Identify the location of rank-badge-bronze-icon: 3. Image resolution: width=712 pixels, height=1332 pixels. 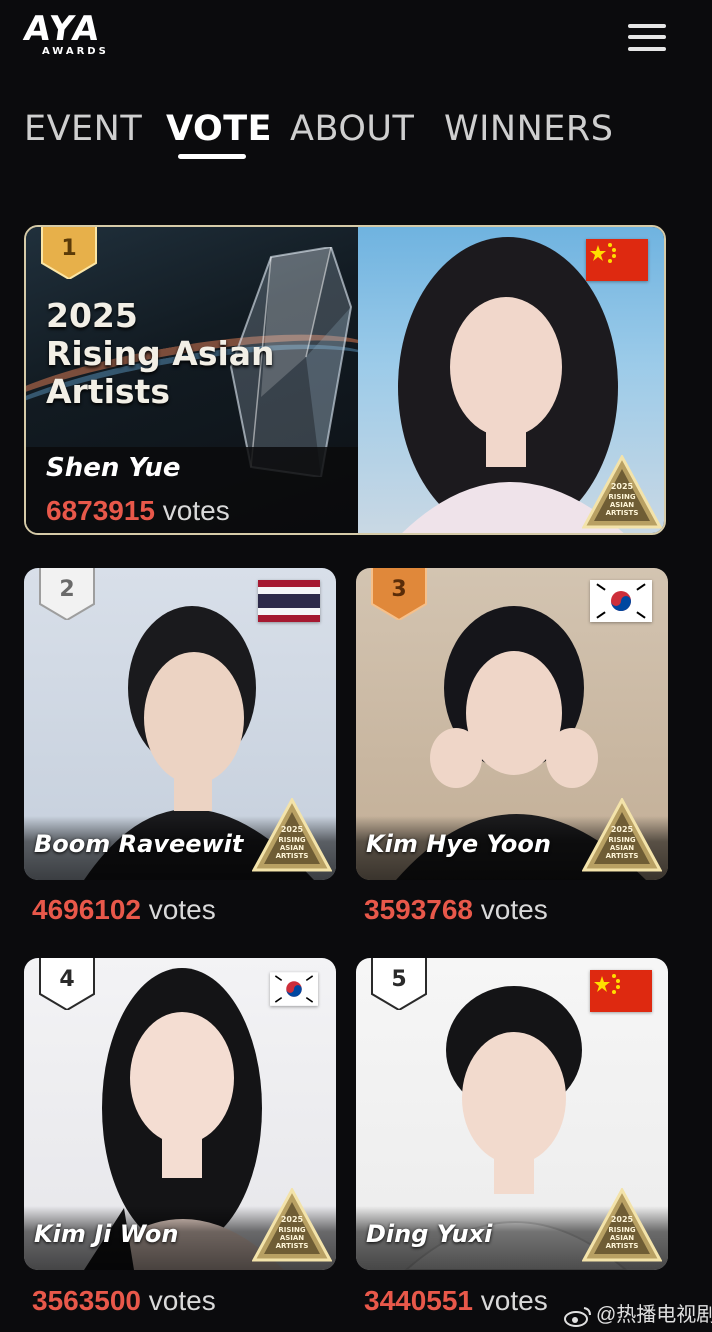
(399, 594).